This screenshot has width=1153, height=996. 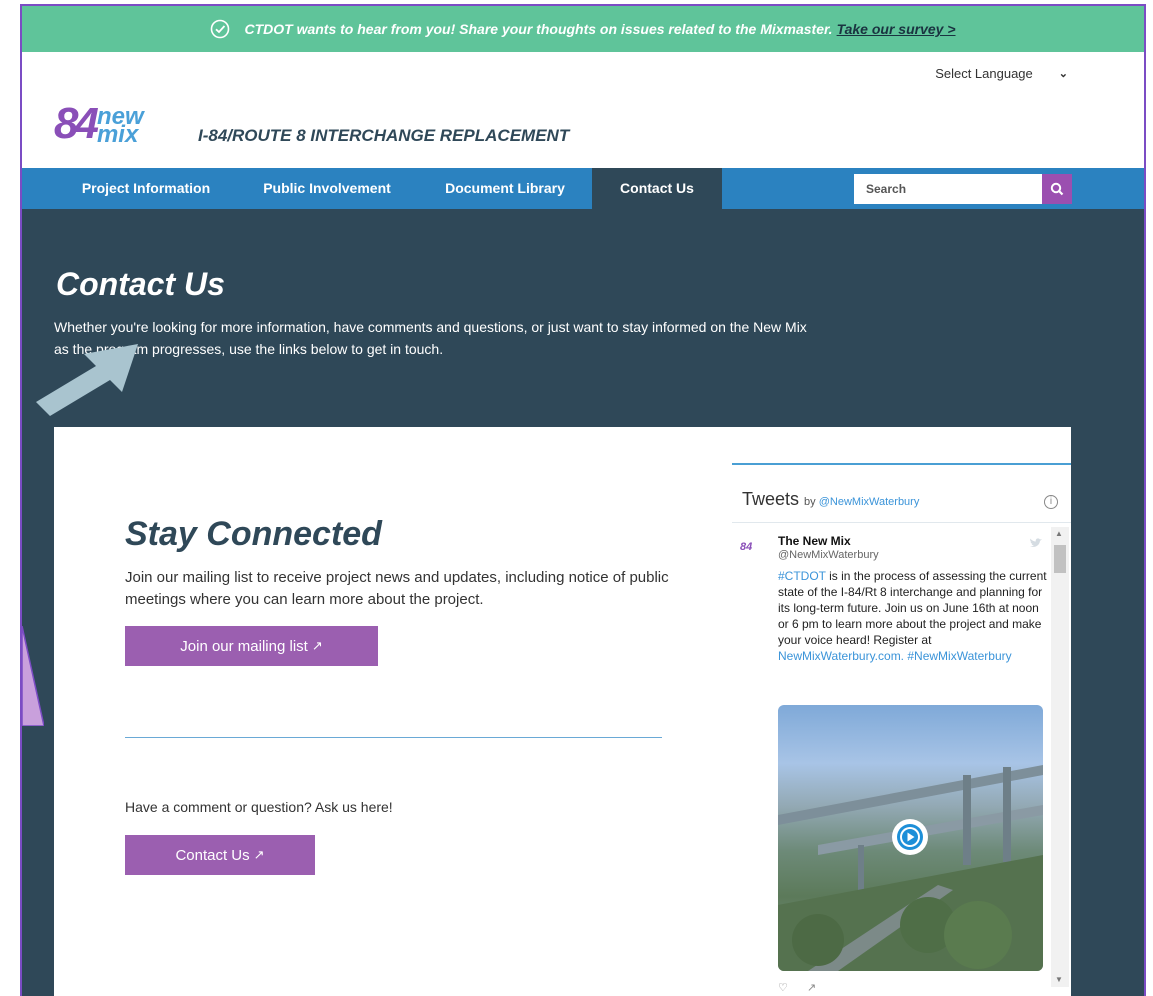 What do you see at coordinates (959, 656) in the screenshot?
I see `hashtag-newmixwaterbury: #NewMixWaterbury` at bounding box center [959, 656].